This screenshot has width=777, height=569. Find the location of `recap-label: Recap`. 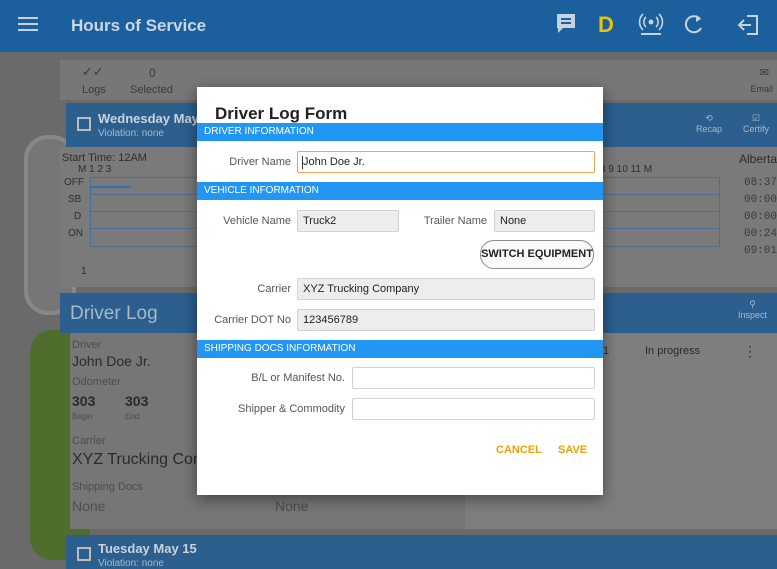

recap-label: Recap is located at coordinates (708, 129).